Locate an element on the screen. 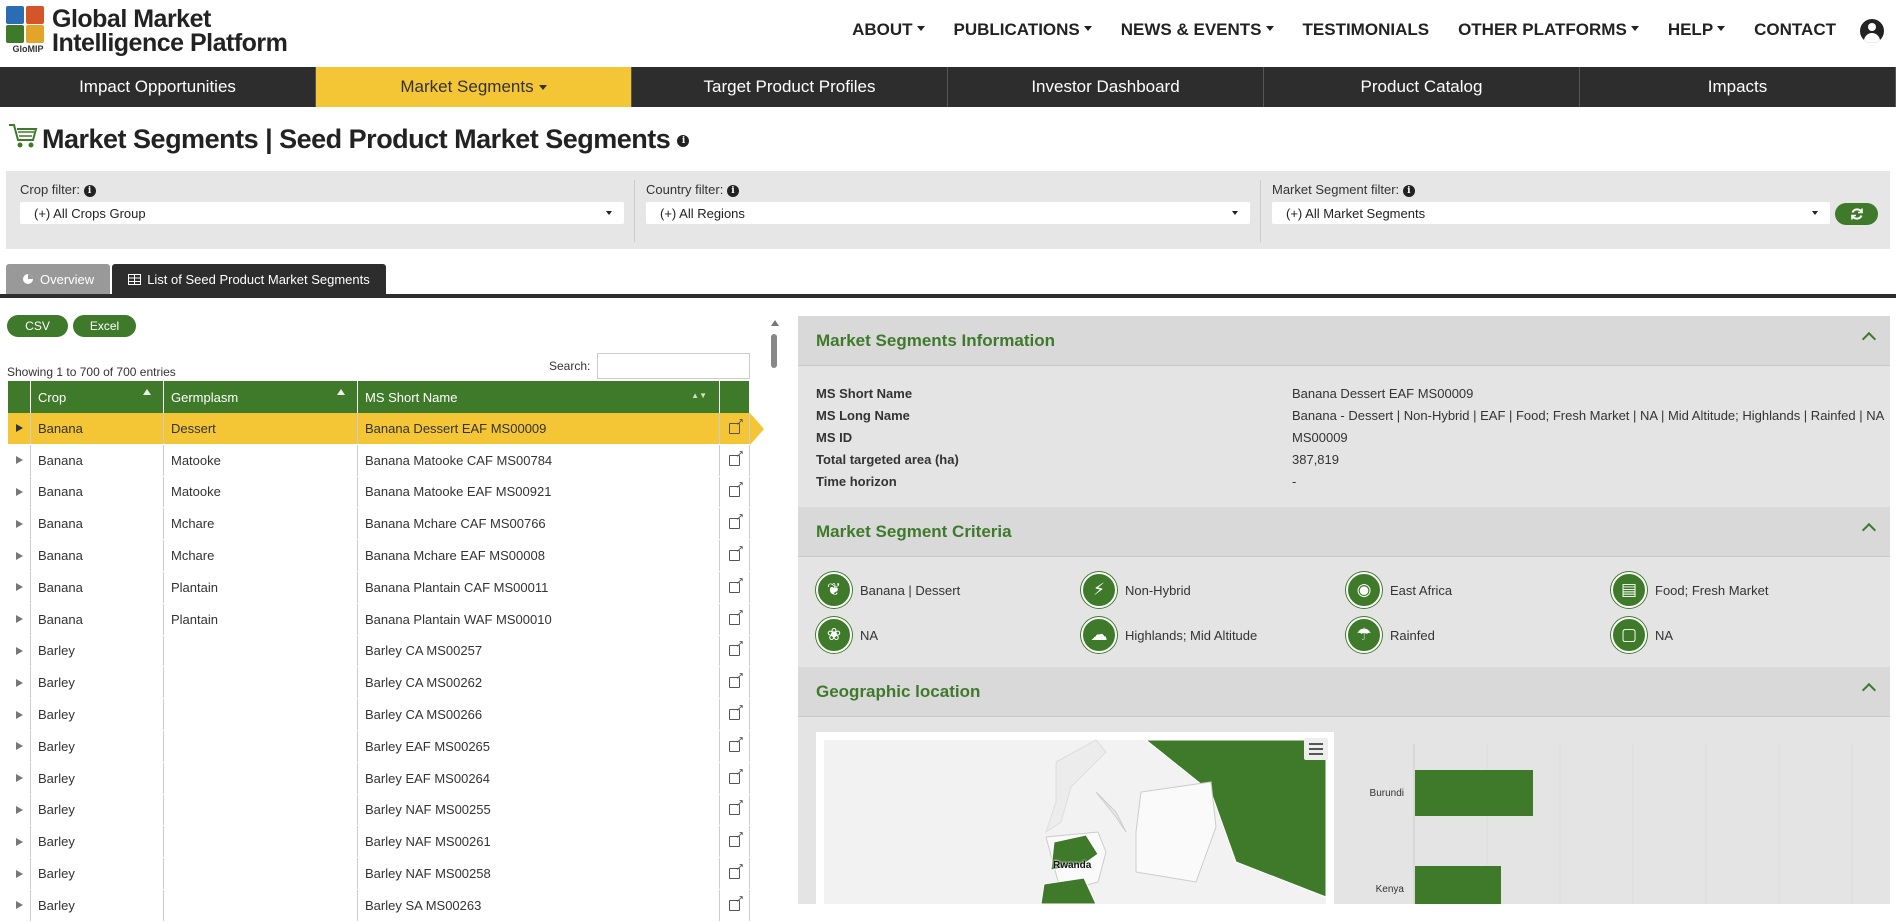  table-row: Banana Mchare Banana Mchare CAF MS00766 is located at coordinates (379, 524).